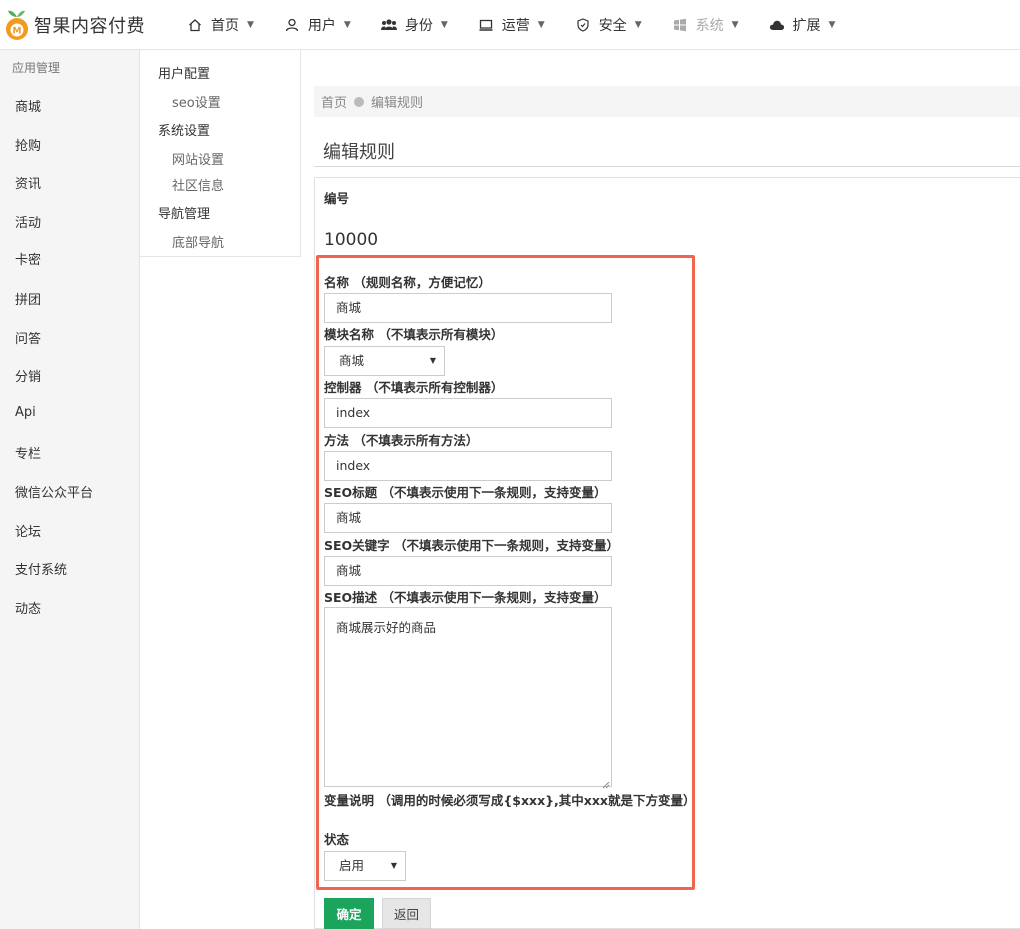 The height and width of the screenshot is (929, 1020). Describe the element at coordinates (612, 26) in the screenshot. I see `nav-security-label: 安全` at that location.